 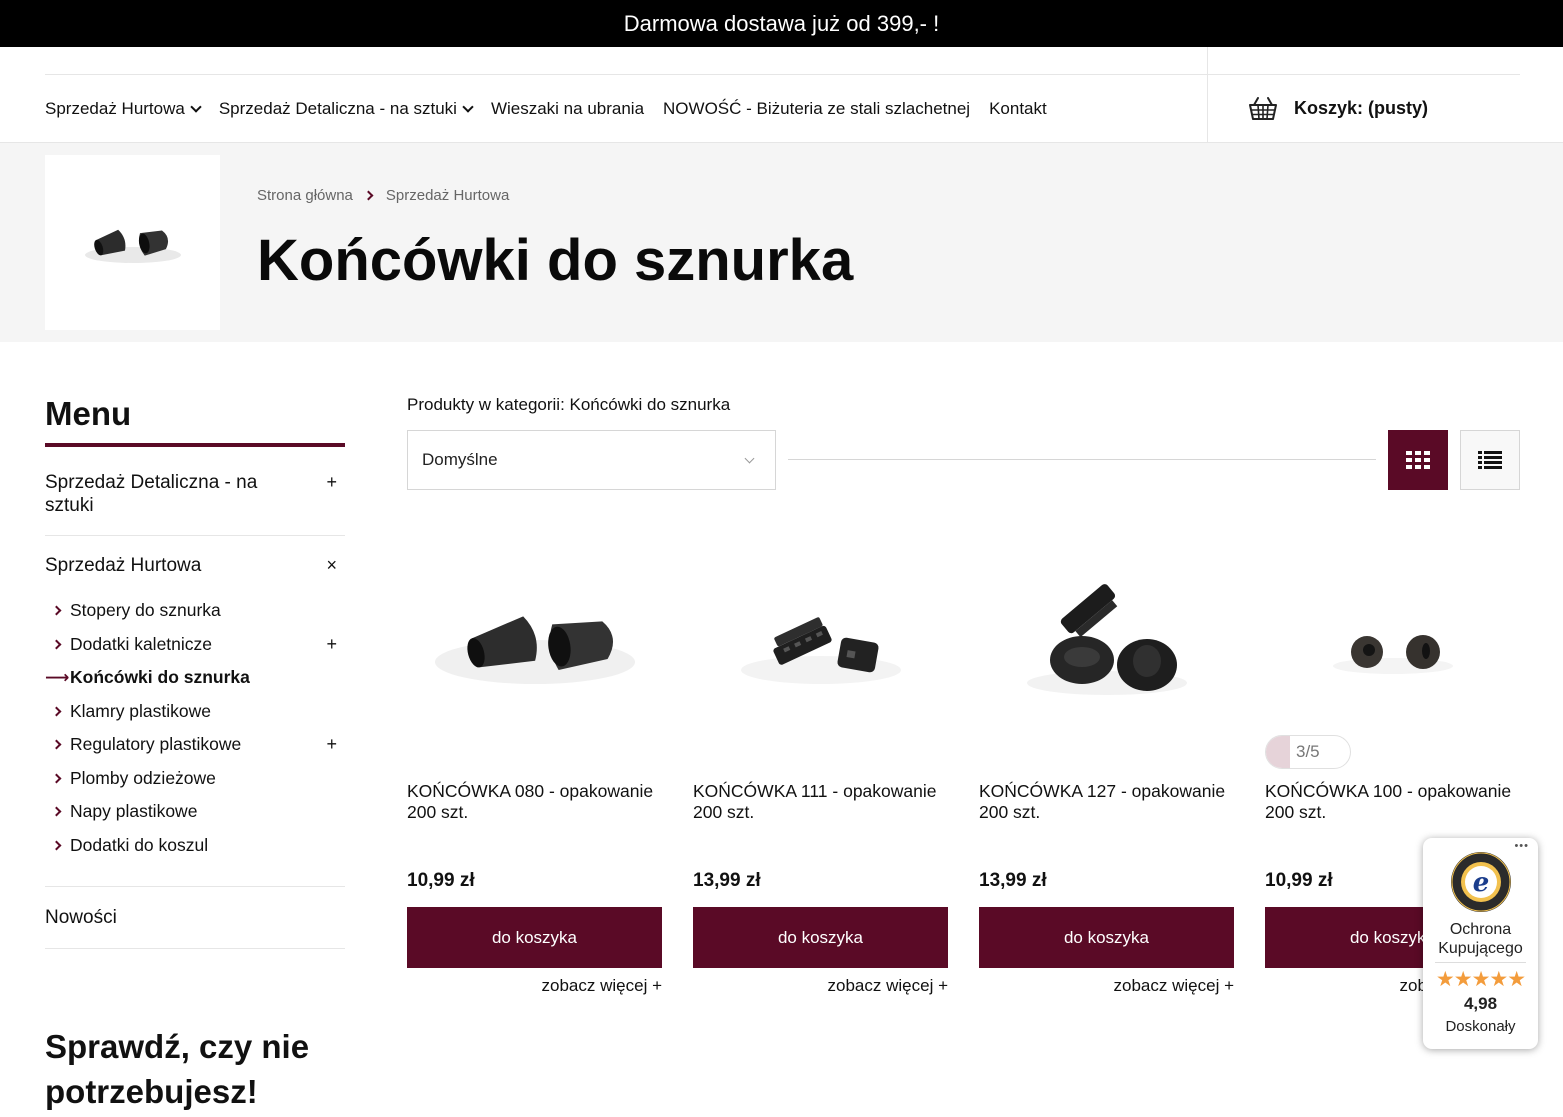 What do you see at coordinates (195, 745) in the screenshot?
I see `sidebar-subitem-plastic-adjusters: Regulatory plastikowe +` at bounding box center [195, 745].